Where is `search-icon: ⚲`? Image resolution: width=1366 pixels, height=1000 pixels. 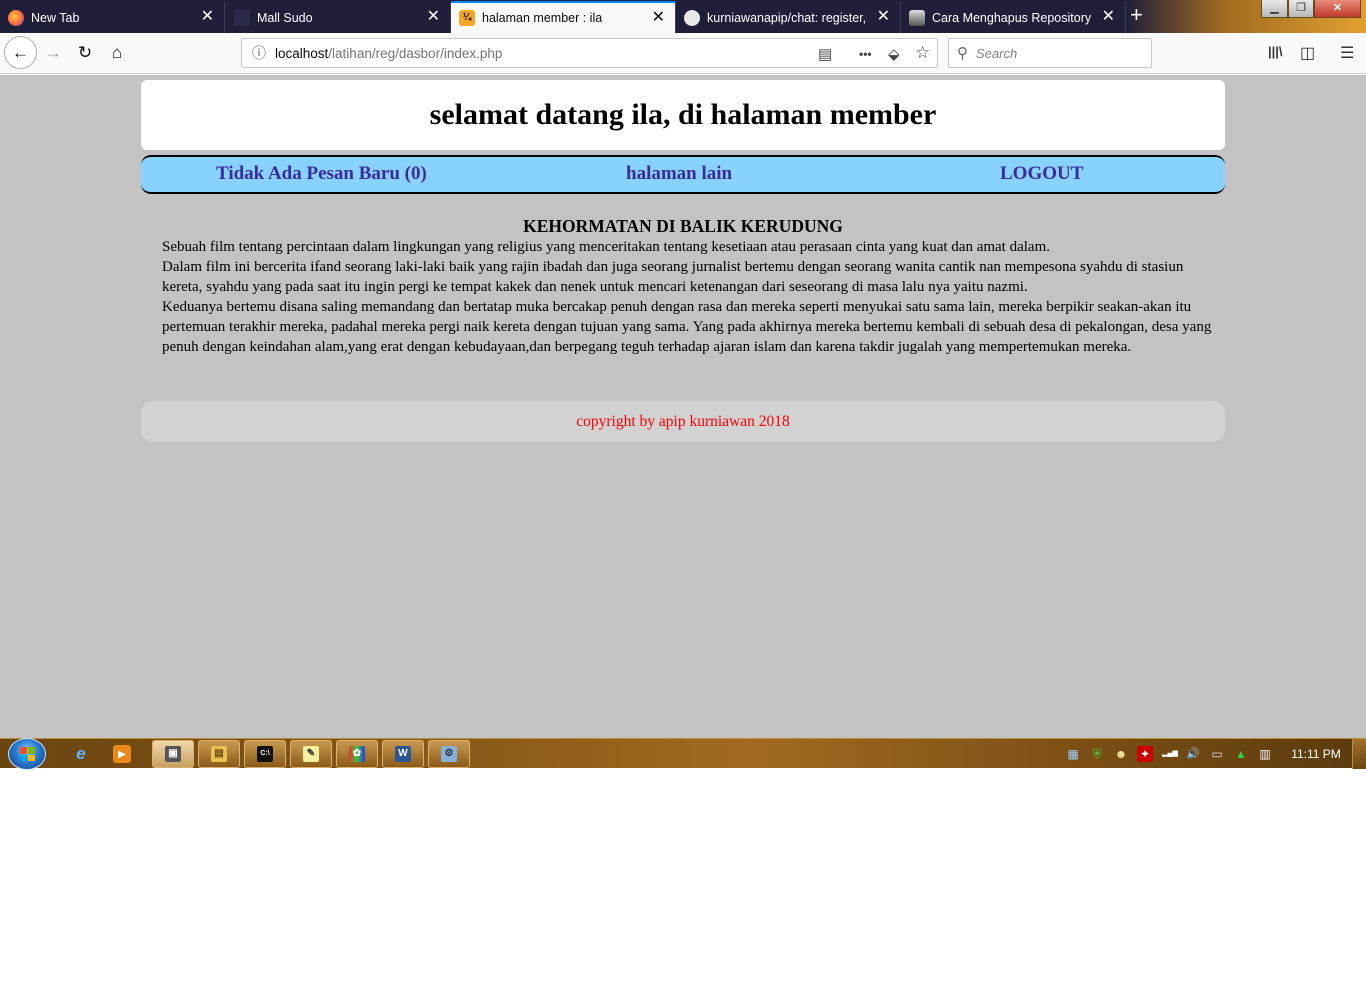 search-icon: ⚲ is located at coordinates (962, 53).